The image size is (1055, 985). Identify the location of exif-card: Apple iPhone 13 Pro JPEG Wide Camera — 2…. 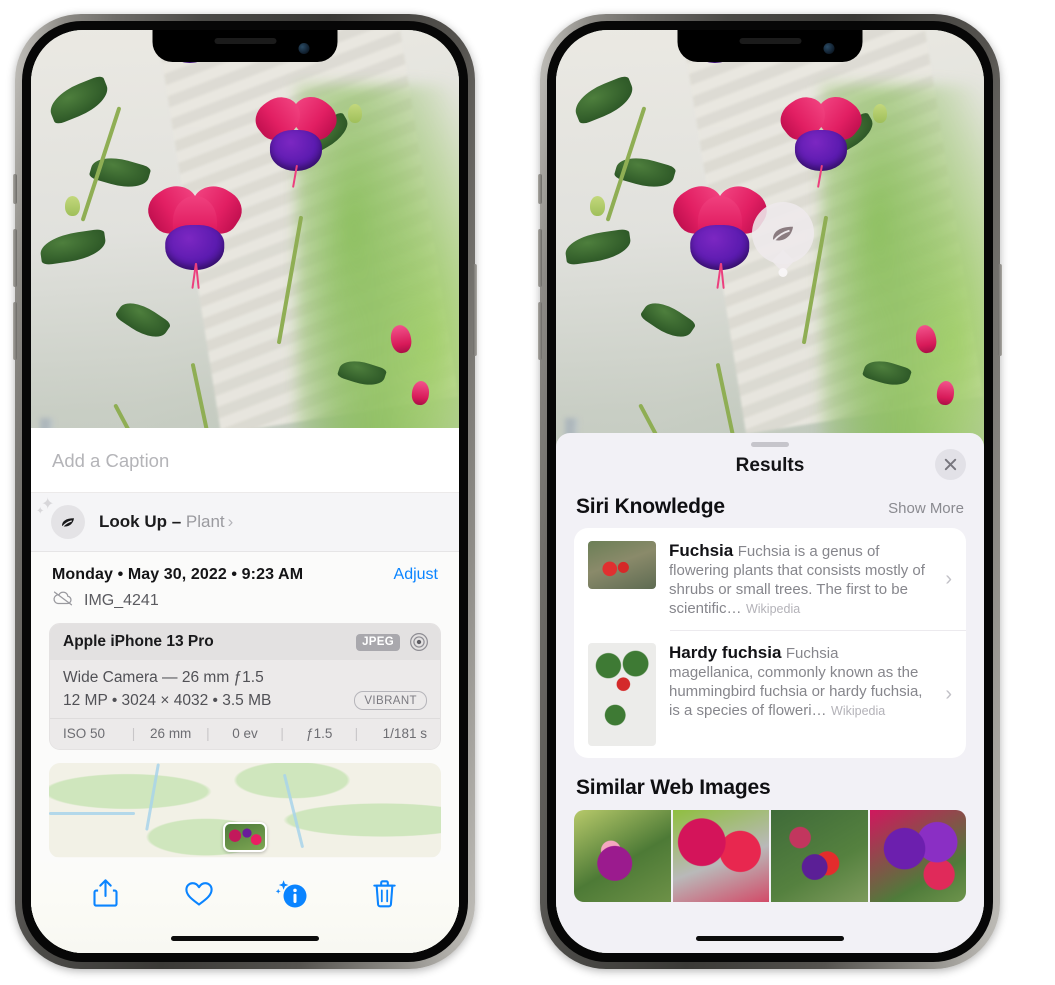
(245, 686).